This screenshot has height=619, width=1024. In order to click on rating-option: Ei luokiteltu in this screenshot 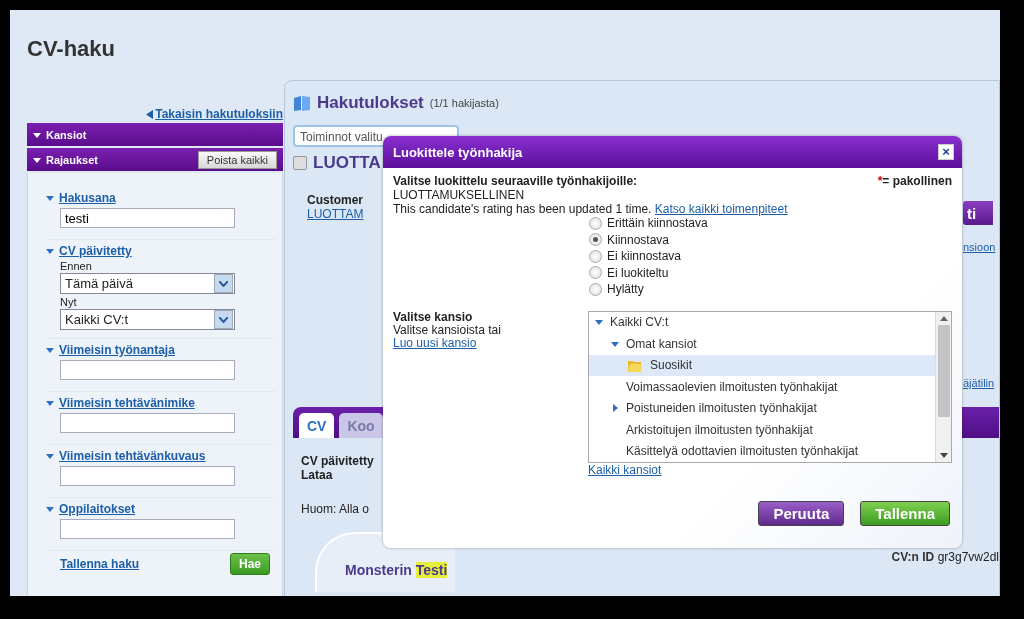, I will do `click(770, 272)`.